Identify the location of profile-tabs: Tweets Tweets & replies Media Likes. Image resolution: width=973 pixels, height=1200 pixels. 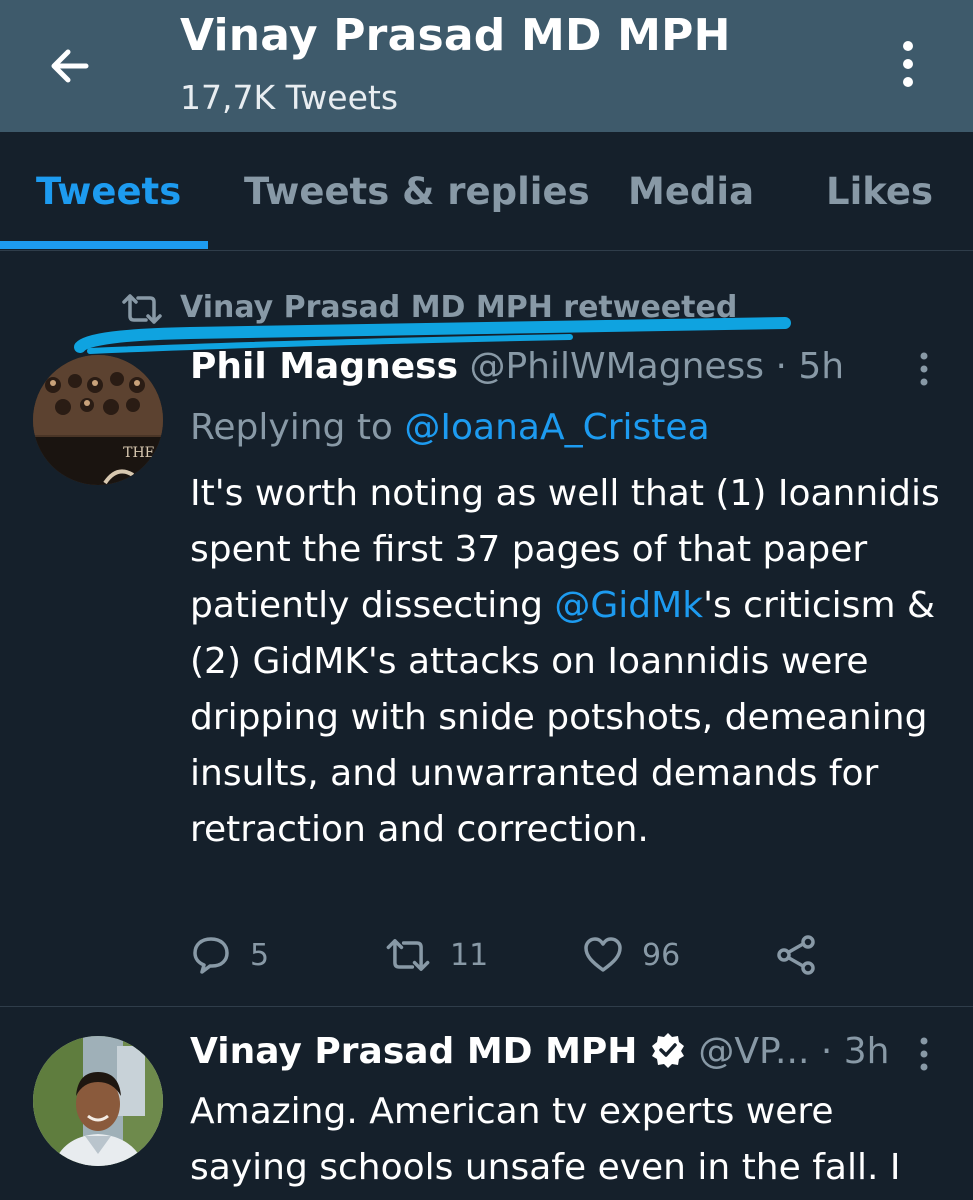
(486, 191).